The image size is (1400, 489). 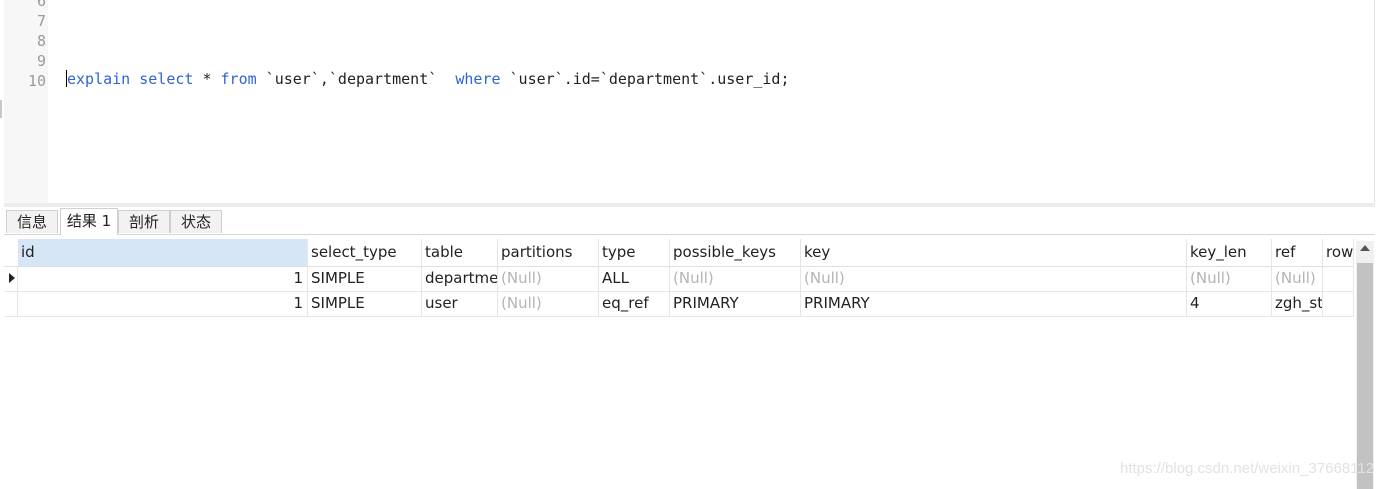 I want to click on vertical-scrollbar, so click(x=1365, y=365).